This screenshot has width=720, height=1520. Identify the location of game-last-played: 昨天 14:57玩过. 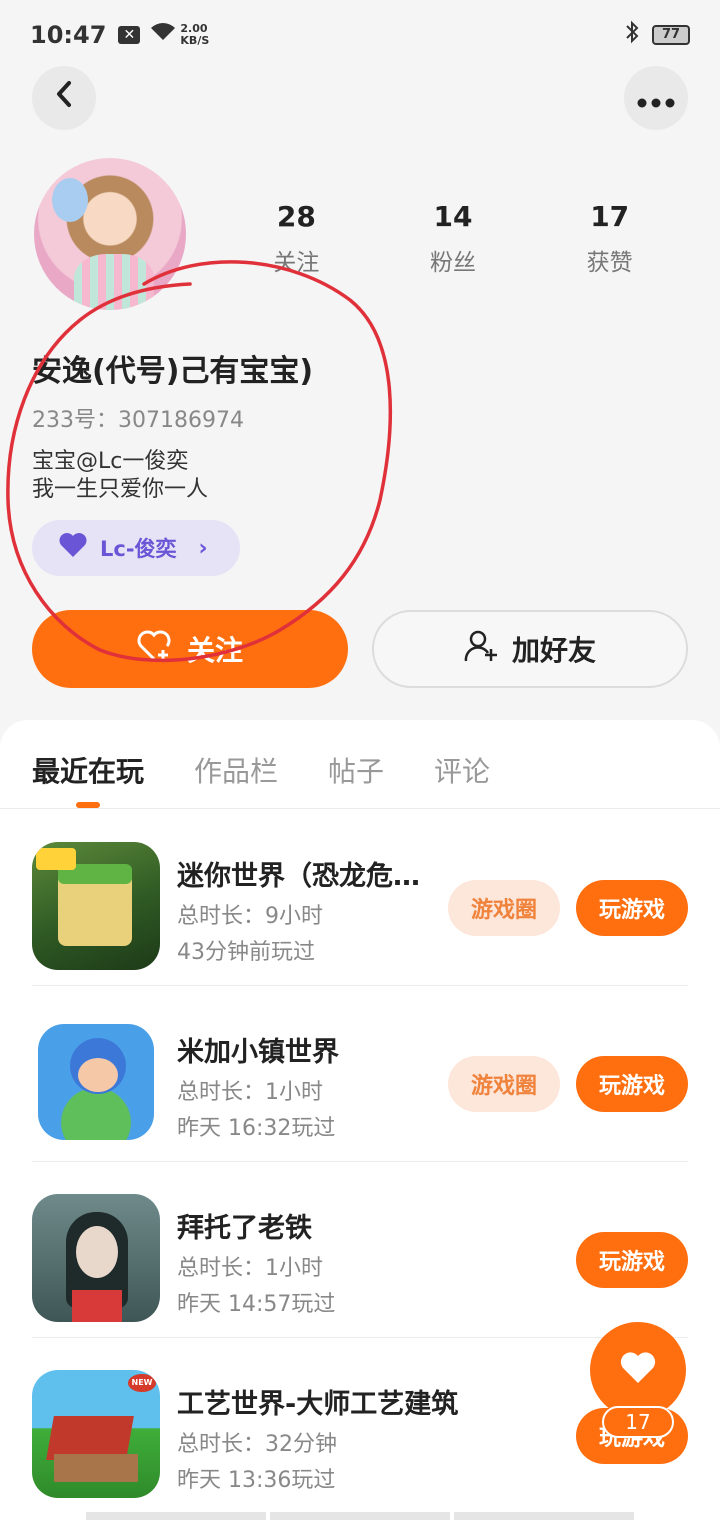
(256, 1304).